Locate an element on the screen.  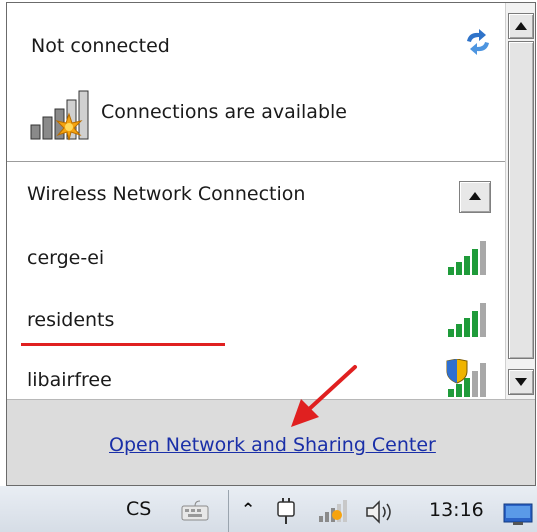
arrow-up-icon is located at coordinates (521, 26).